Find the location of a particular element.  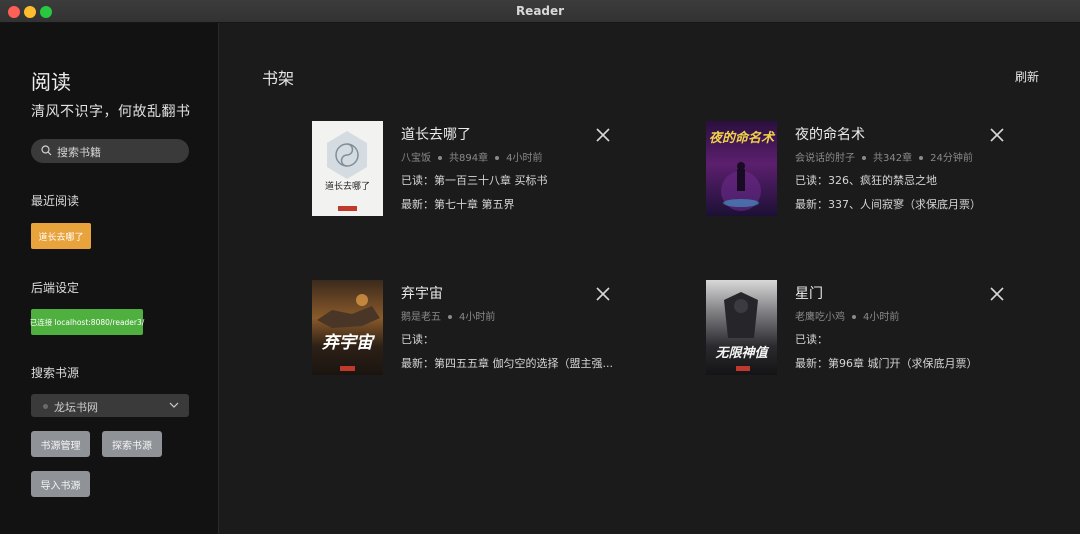

refresh-button: 刷新 is located at coordinates (1027, 76).